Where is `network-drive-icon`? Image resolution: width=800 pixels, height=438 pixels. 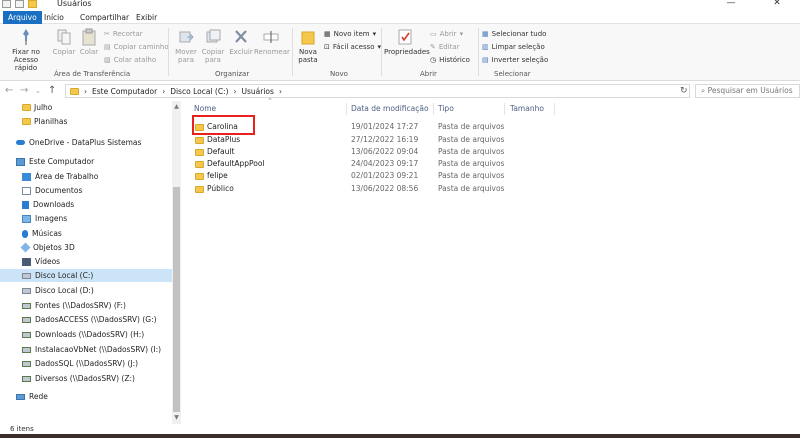 network-drive-icon is located at coordinates (26, 334).